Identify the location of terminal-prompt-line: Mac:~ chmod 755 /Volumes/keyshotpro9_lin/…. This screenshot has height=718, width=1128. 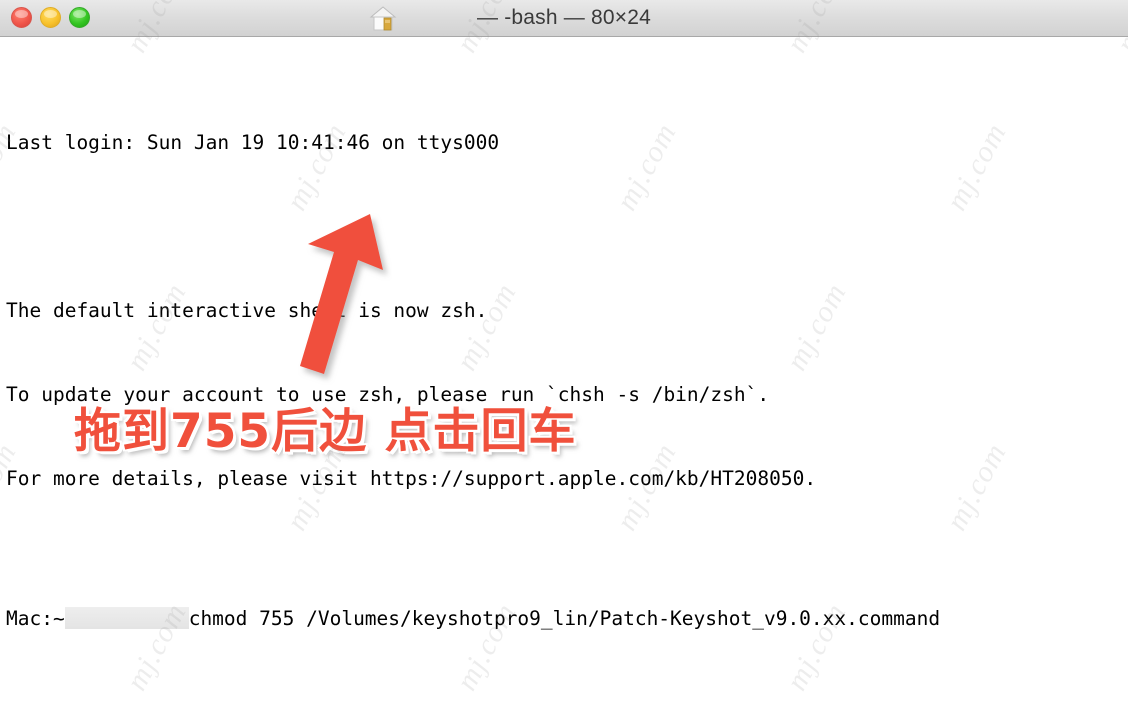
(567, 619).